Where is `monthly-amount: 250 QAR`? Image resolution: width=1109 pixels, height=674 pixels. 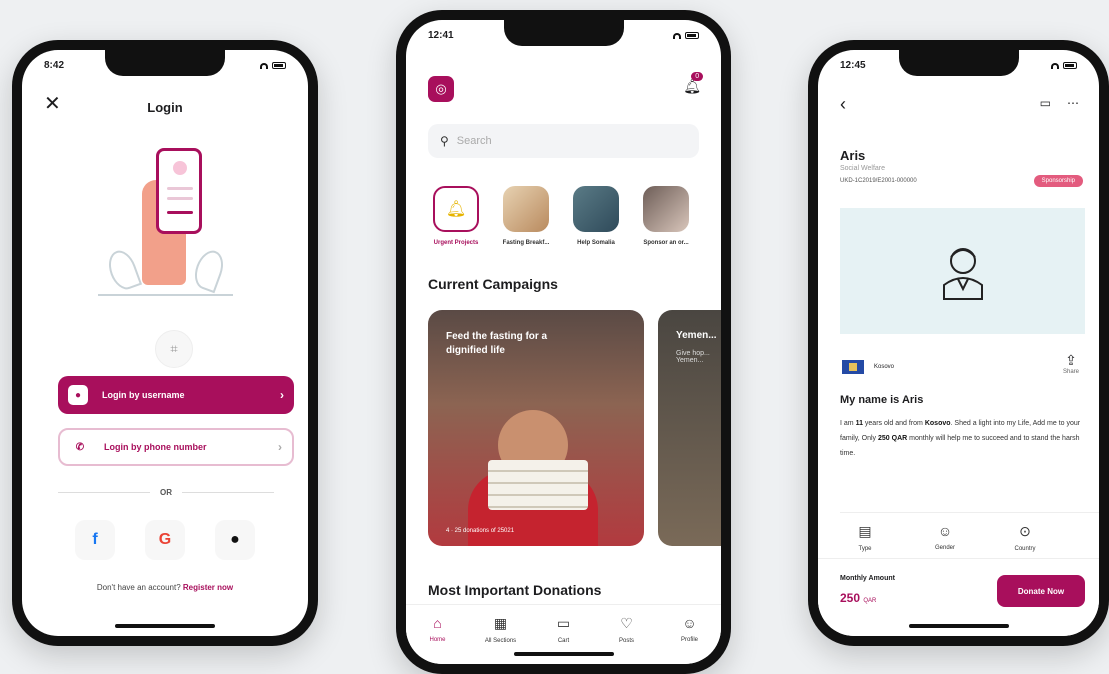 monthly-amount: 250 QAR is located at coordinates (858, 598).